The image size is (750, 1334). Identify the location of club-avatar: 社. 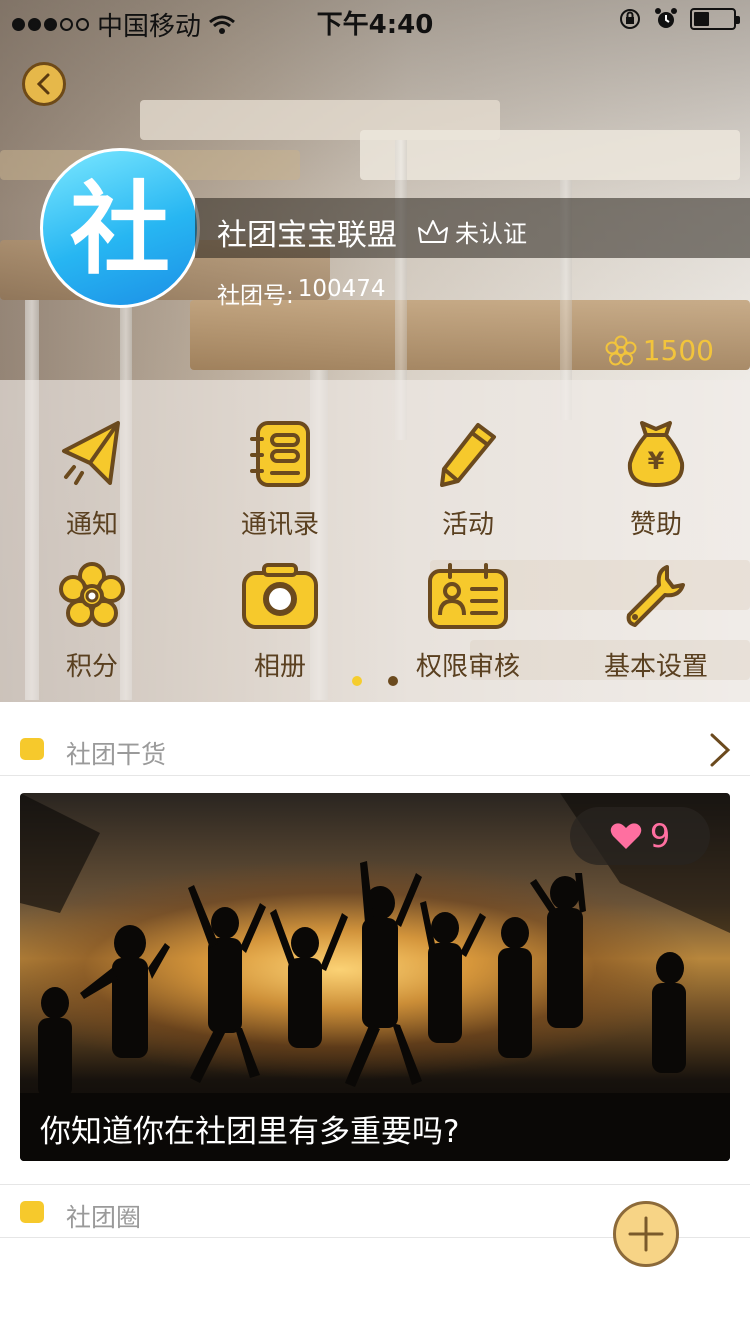
(120, 228).